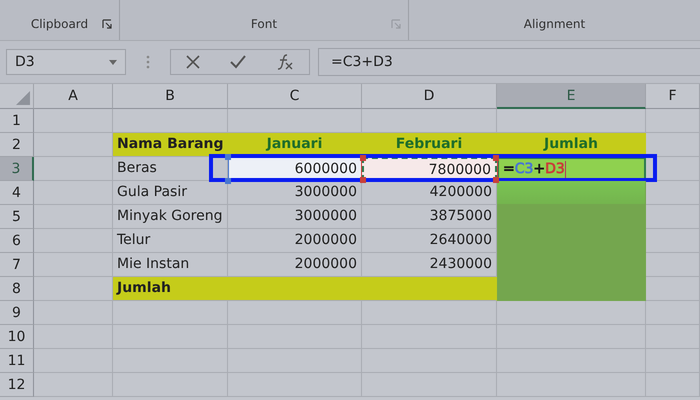 Image resolution: width=700 pixels, height=400 pixels. Describe the element at coordinates (59, 24) in the screenshot. I see `ribbon-group-label: Clipboard` at that location.